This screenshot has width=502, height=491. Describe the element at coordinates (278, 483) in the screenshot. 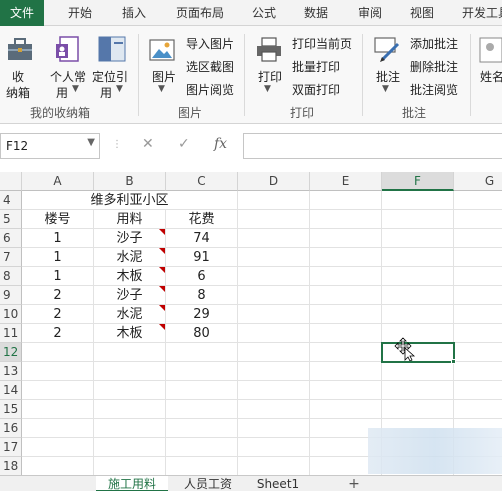

I see `sheet-tab-sheet1: Sheet1` at that location.